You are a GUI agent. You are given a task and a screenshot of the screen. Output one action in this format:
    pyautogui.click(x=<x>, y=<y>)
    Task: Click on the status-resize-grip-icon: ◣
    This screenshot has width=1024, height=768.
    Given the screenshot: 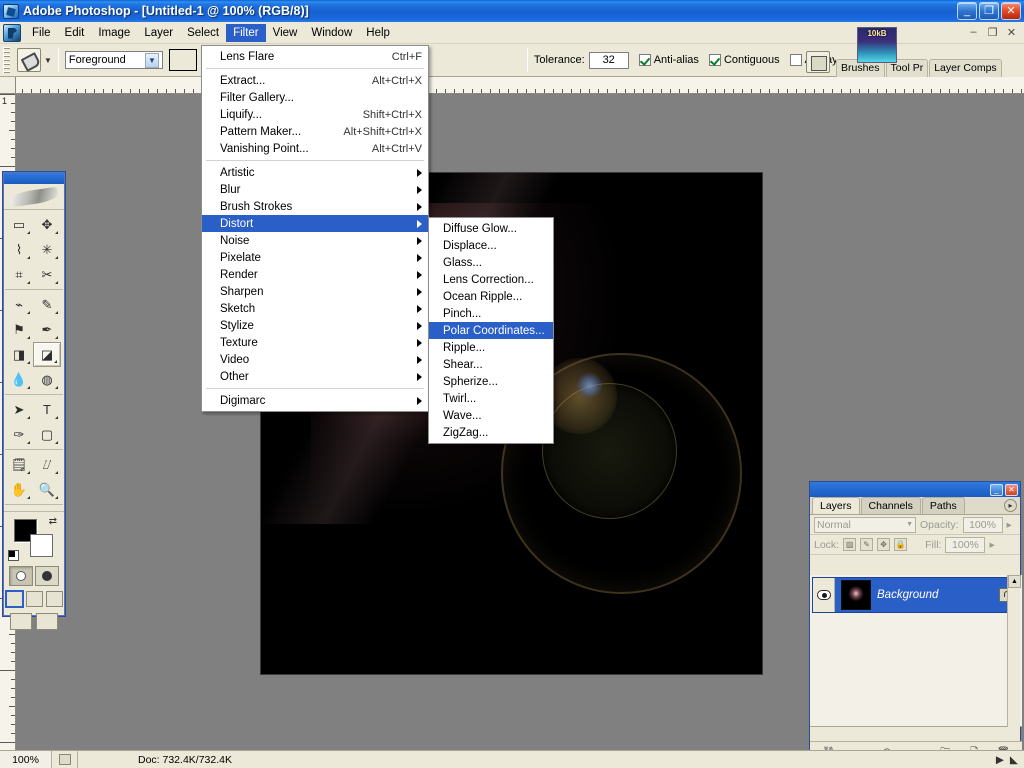 What is the action you would take?
    pyautogui.click(x=1014, y=760)
    